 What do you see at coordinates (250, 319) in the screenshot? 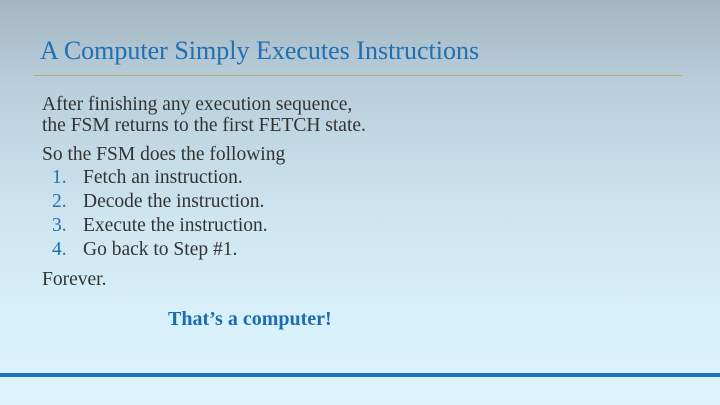
I see `punchline: That’s a computer!` at bounding box center [250, 319].